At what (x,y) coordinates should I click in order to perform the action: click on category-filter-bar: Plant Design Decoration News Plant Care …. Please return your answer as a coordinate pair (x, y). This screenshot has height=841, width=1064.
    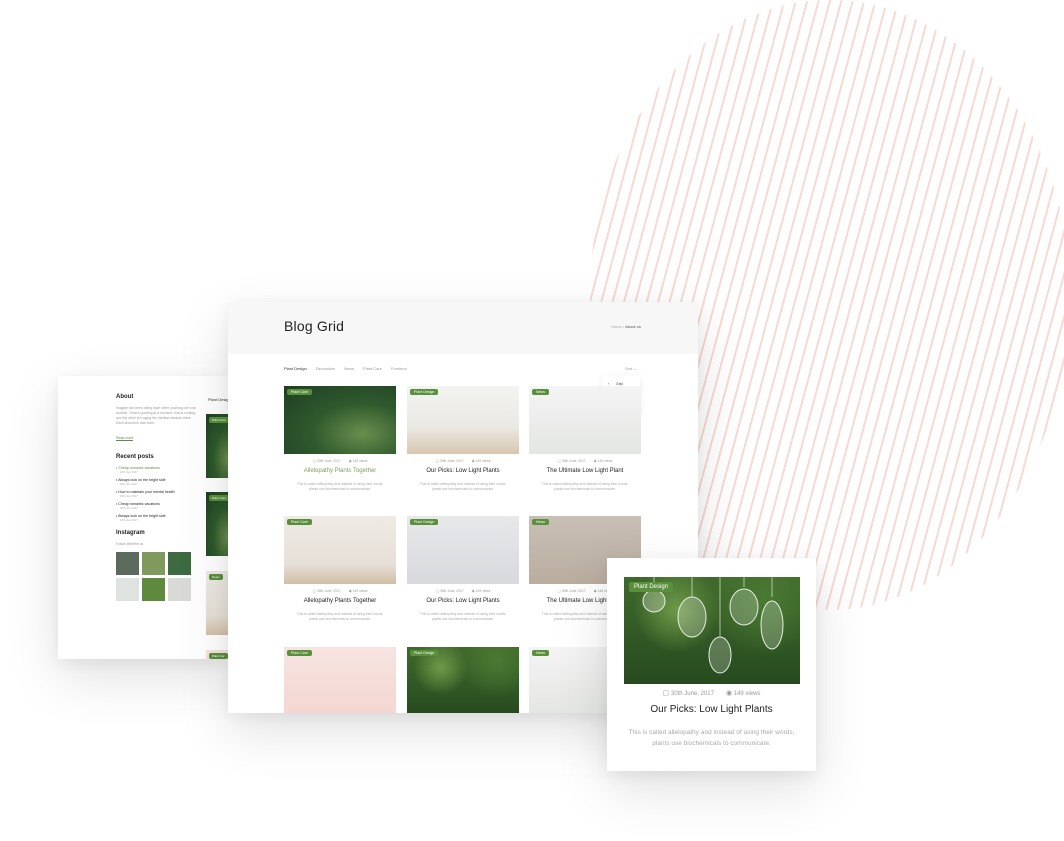
    Looking at the image, I should click on (345, 368).